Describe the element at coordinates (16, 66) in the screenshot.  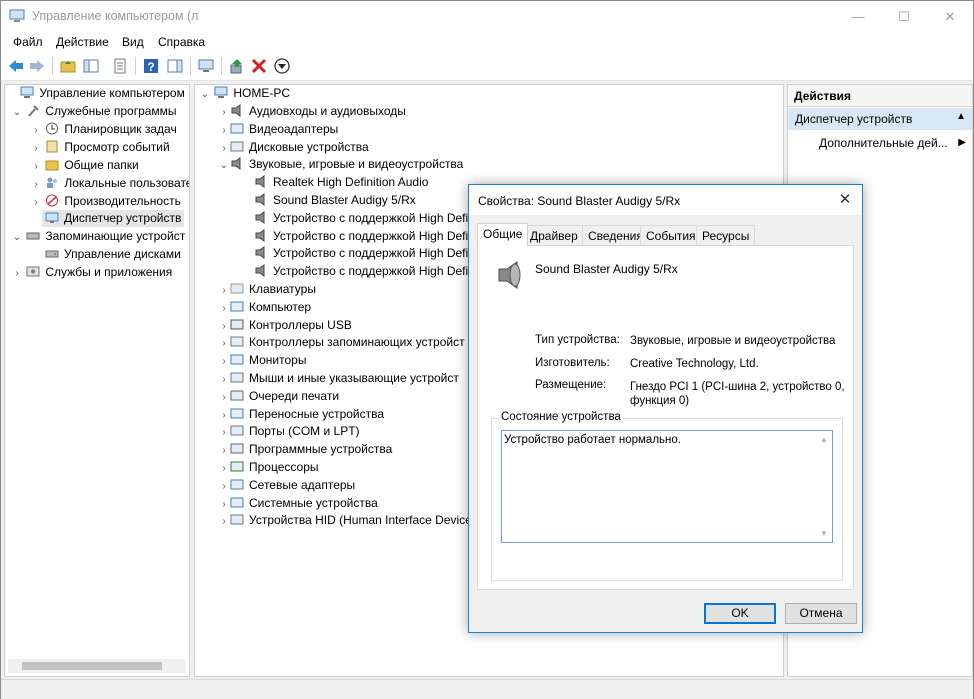
I see `back-arrow-icon` at that location.